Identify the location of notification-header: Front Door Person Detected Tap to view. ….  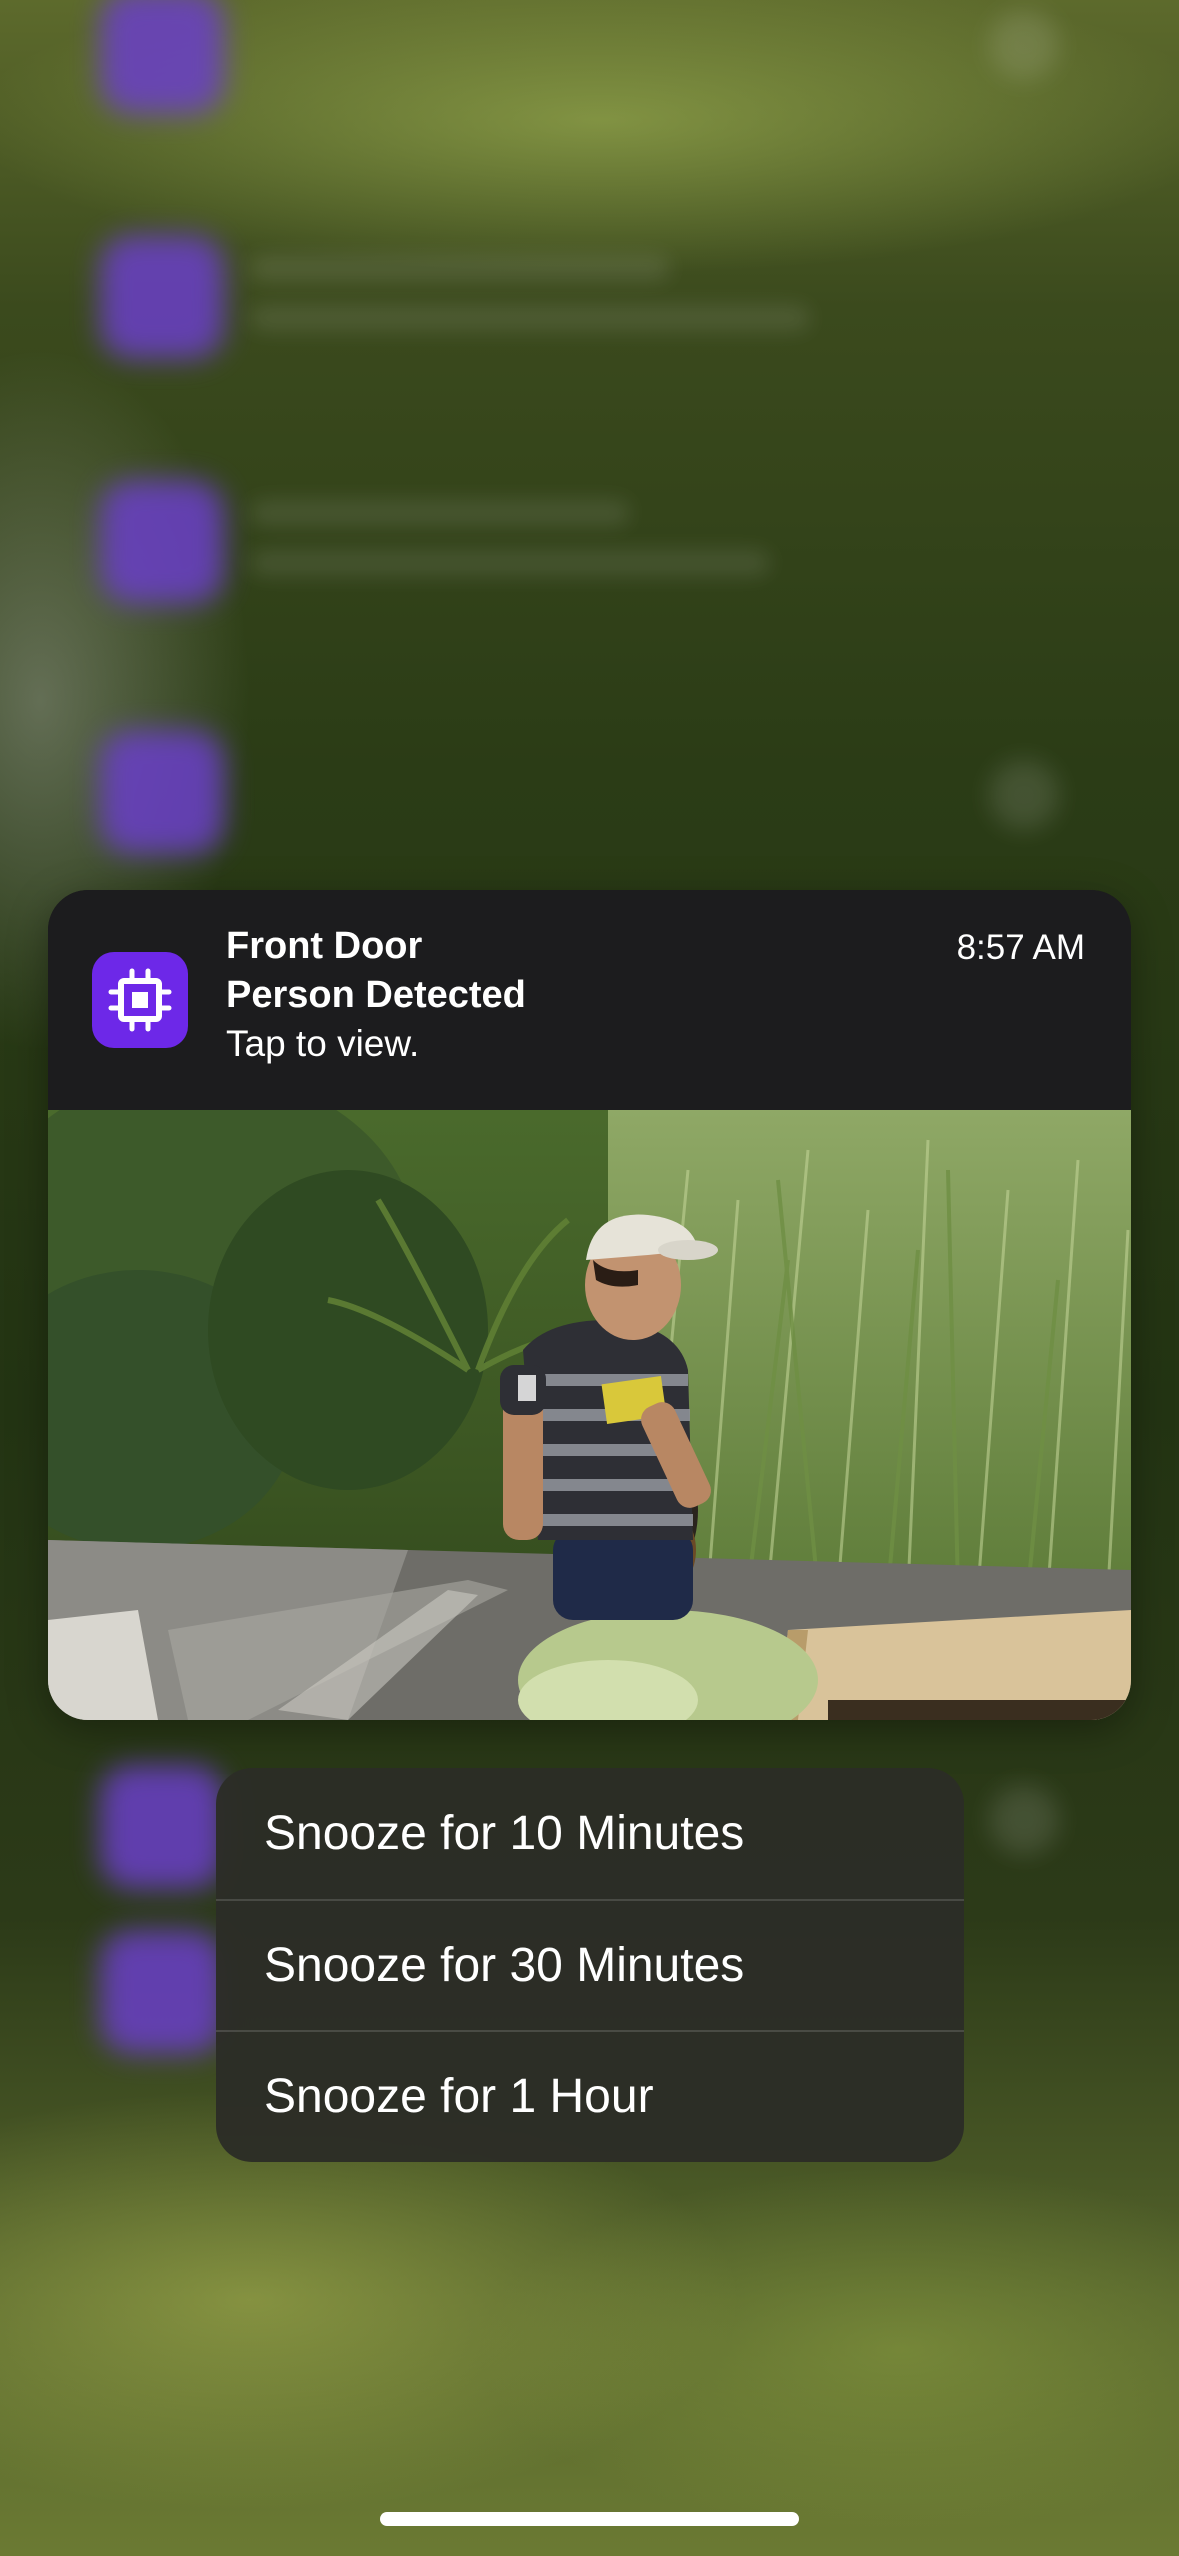
(589, 1000).